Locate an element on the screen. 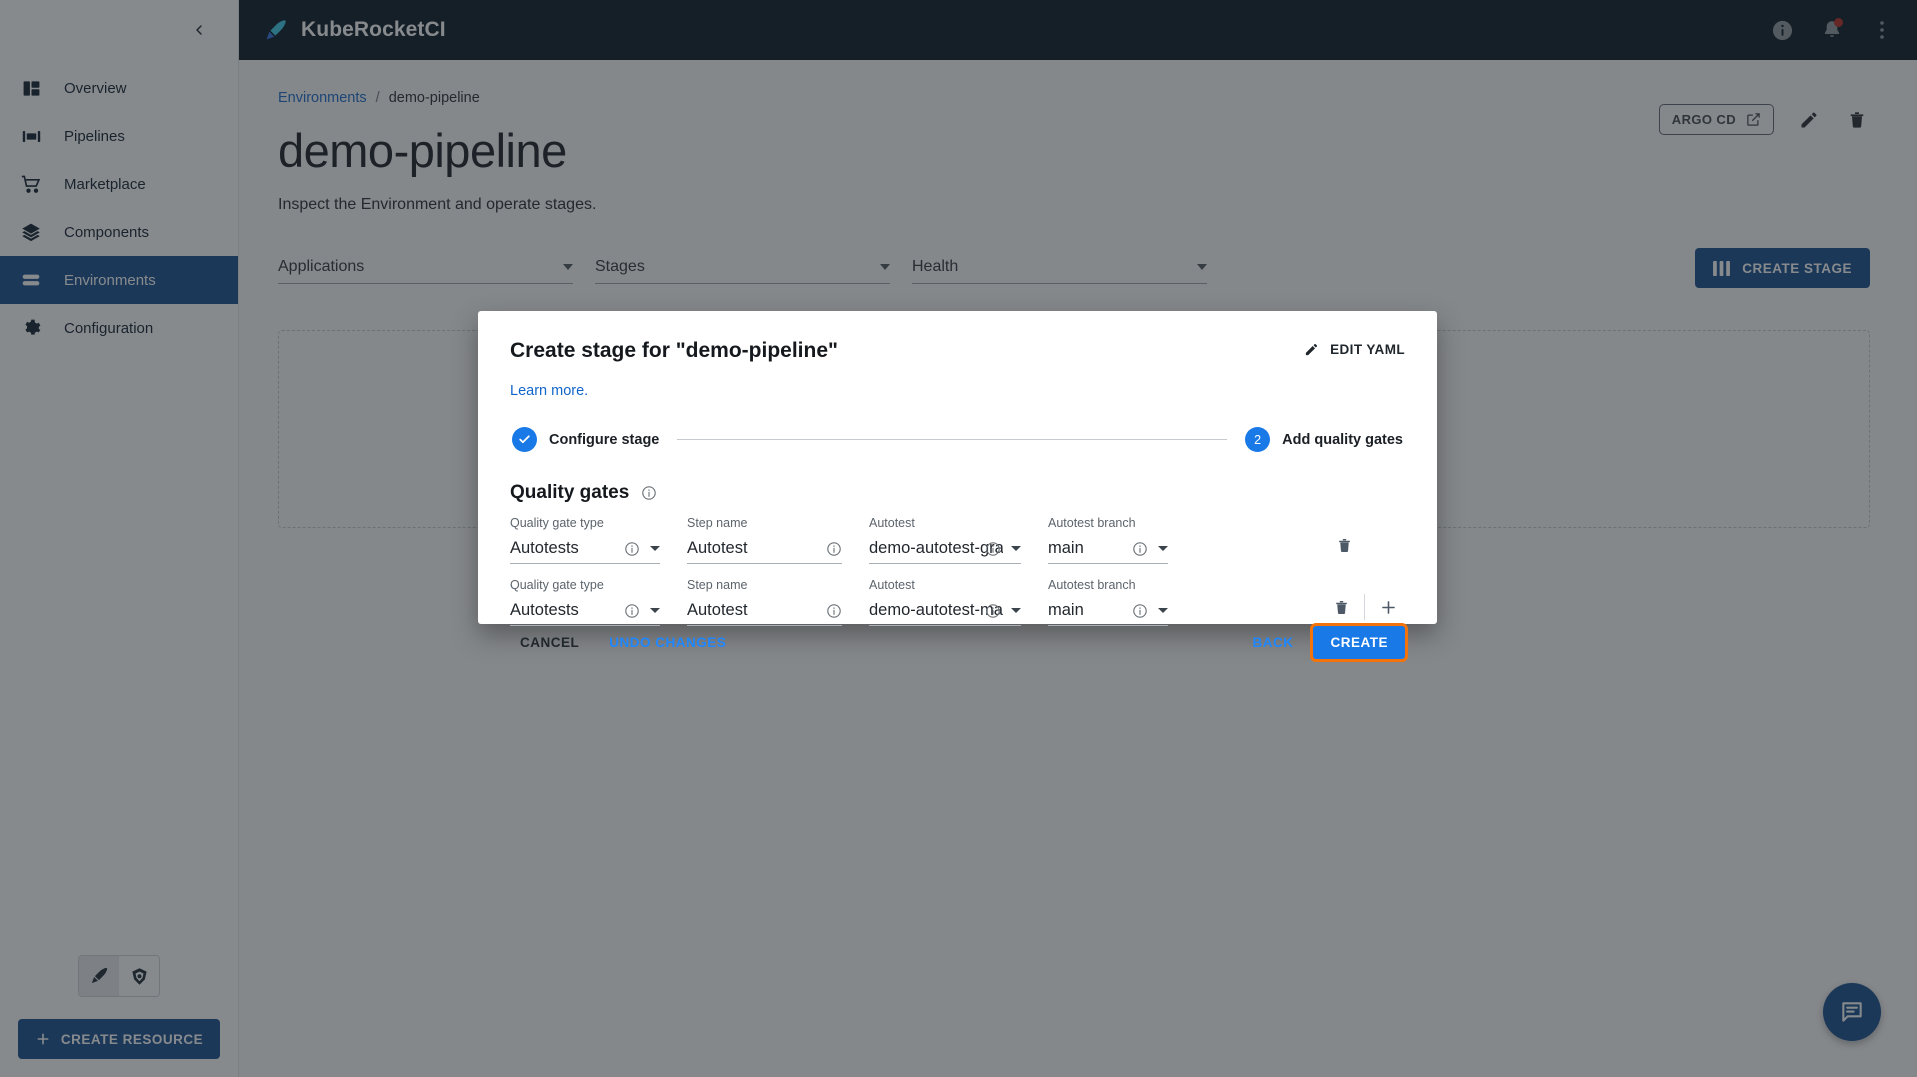 The image size is (1917, 1077). step-label: Add quality gates is located at coordinates (1342, 439).